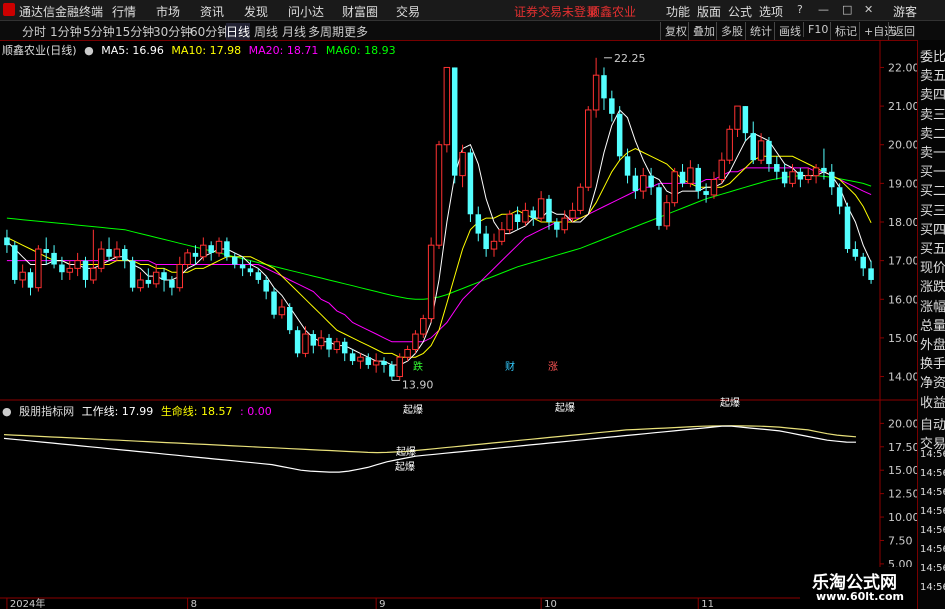 The image size is (945, 609). Describe the element at coordinates (902, 494) in the screenshot. I see `indicator-tick-label: 12.50` at that location.